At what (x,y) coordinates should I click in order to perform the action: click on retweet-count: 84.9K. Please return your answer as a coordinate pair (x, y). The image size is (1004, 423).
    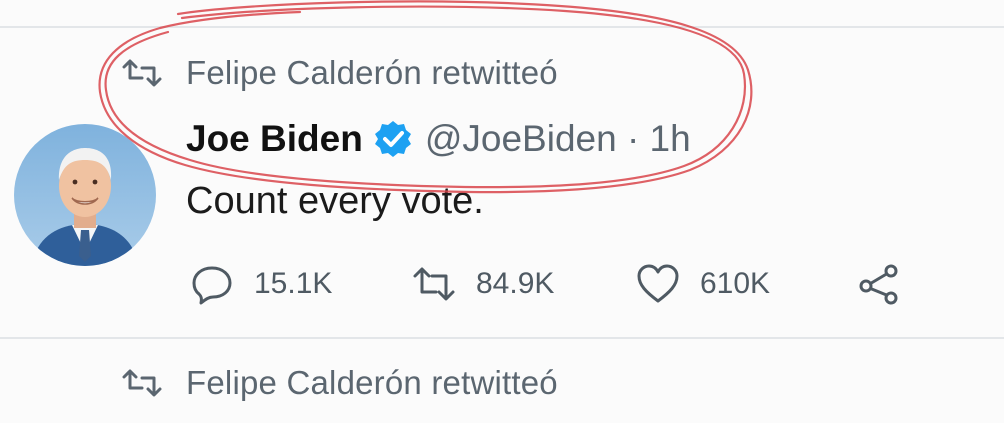
    Looking at the image, I should click on (515, 283).